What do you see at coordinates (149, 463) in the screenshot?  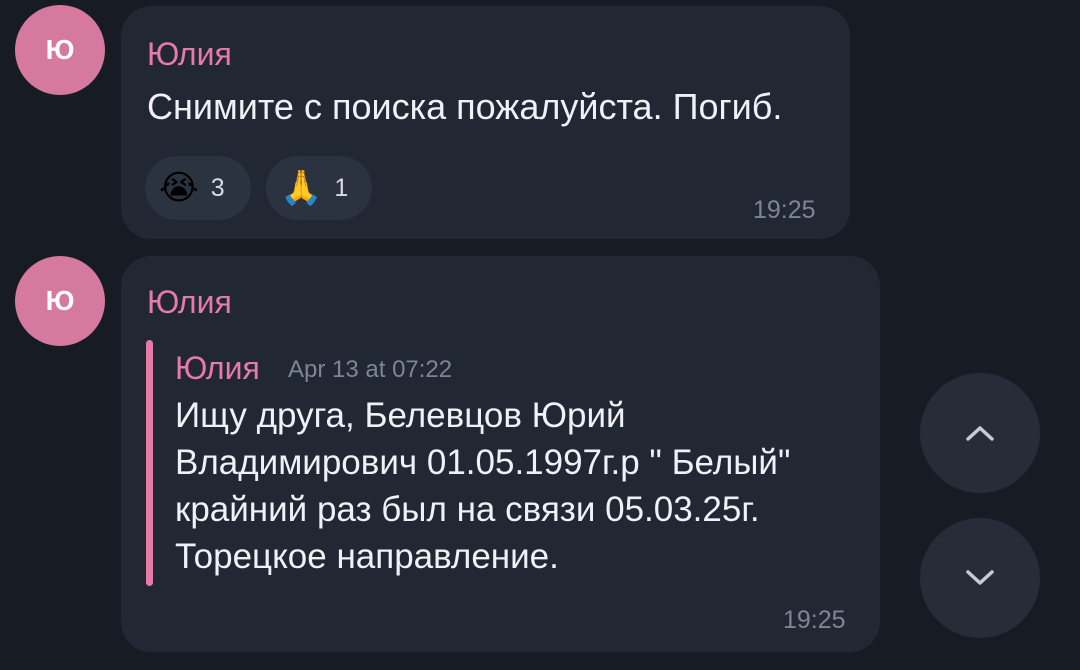 I see `forward-quote-bar` at bounding box center [149, 463].